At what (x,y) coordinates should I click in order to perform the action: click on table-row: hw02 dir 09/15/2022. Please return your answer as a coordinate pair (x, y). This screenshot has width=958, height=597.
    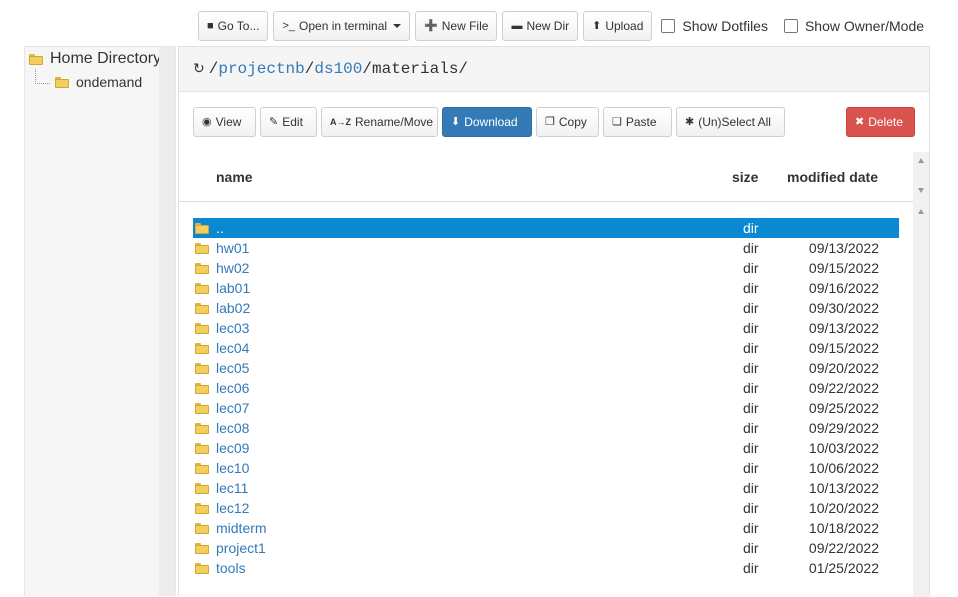
    Looking at the image, I should click on (546, 268).